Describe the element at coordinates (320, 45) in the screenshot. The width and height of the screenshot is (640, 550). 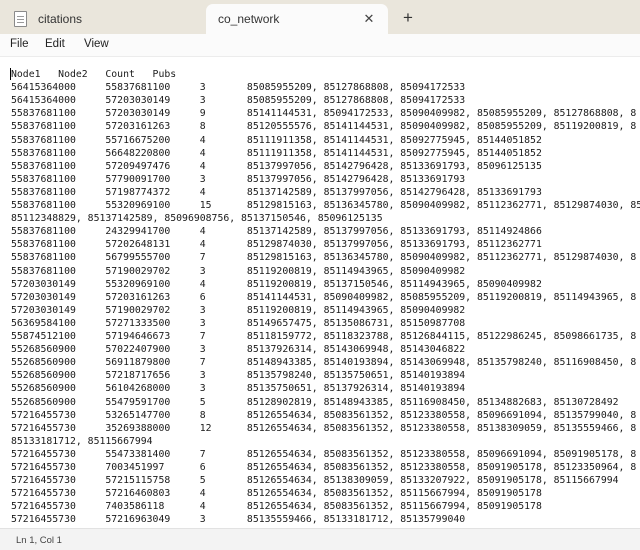
I see `menu-bar: File Edit View` at that location.